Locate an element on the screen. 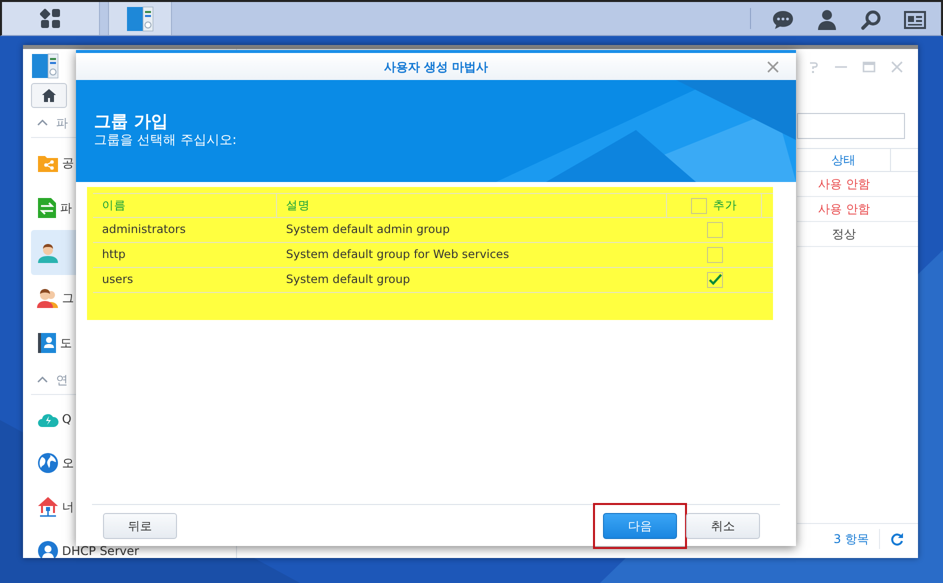 The width and height of the screenshot is (943, 583). table-cell: System default group for Web services is located at coordinates (472, 255).